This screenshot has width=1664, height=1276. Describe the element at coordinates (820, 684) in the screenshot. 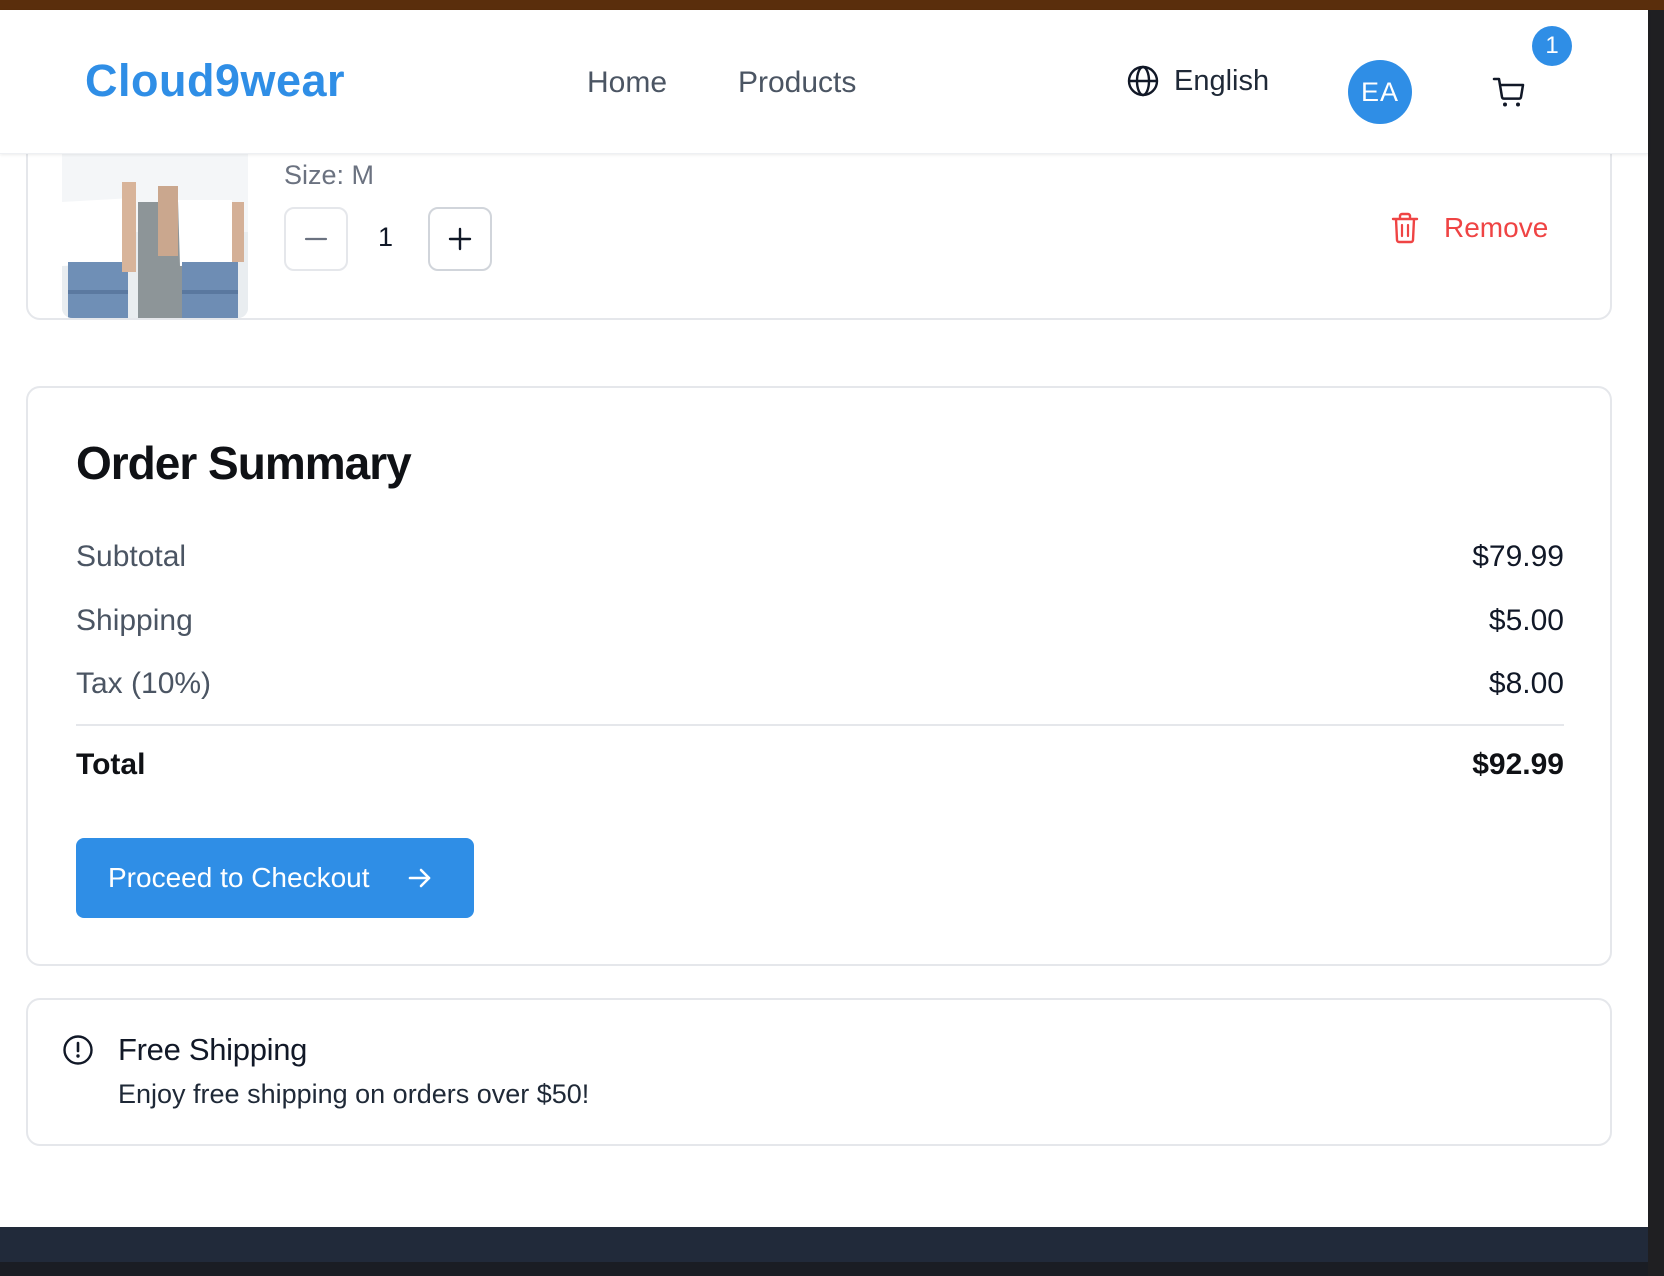

I see `tax-row: Tax (10%) $8.00` at that location.